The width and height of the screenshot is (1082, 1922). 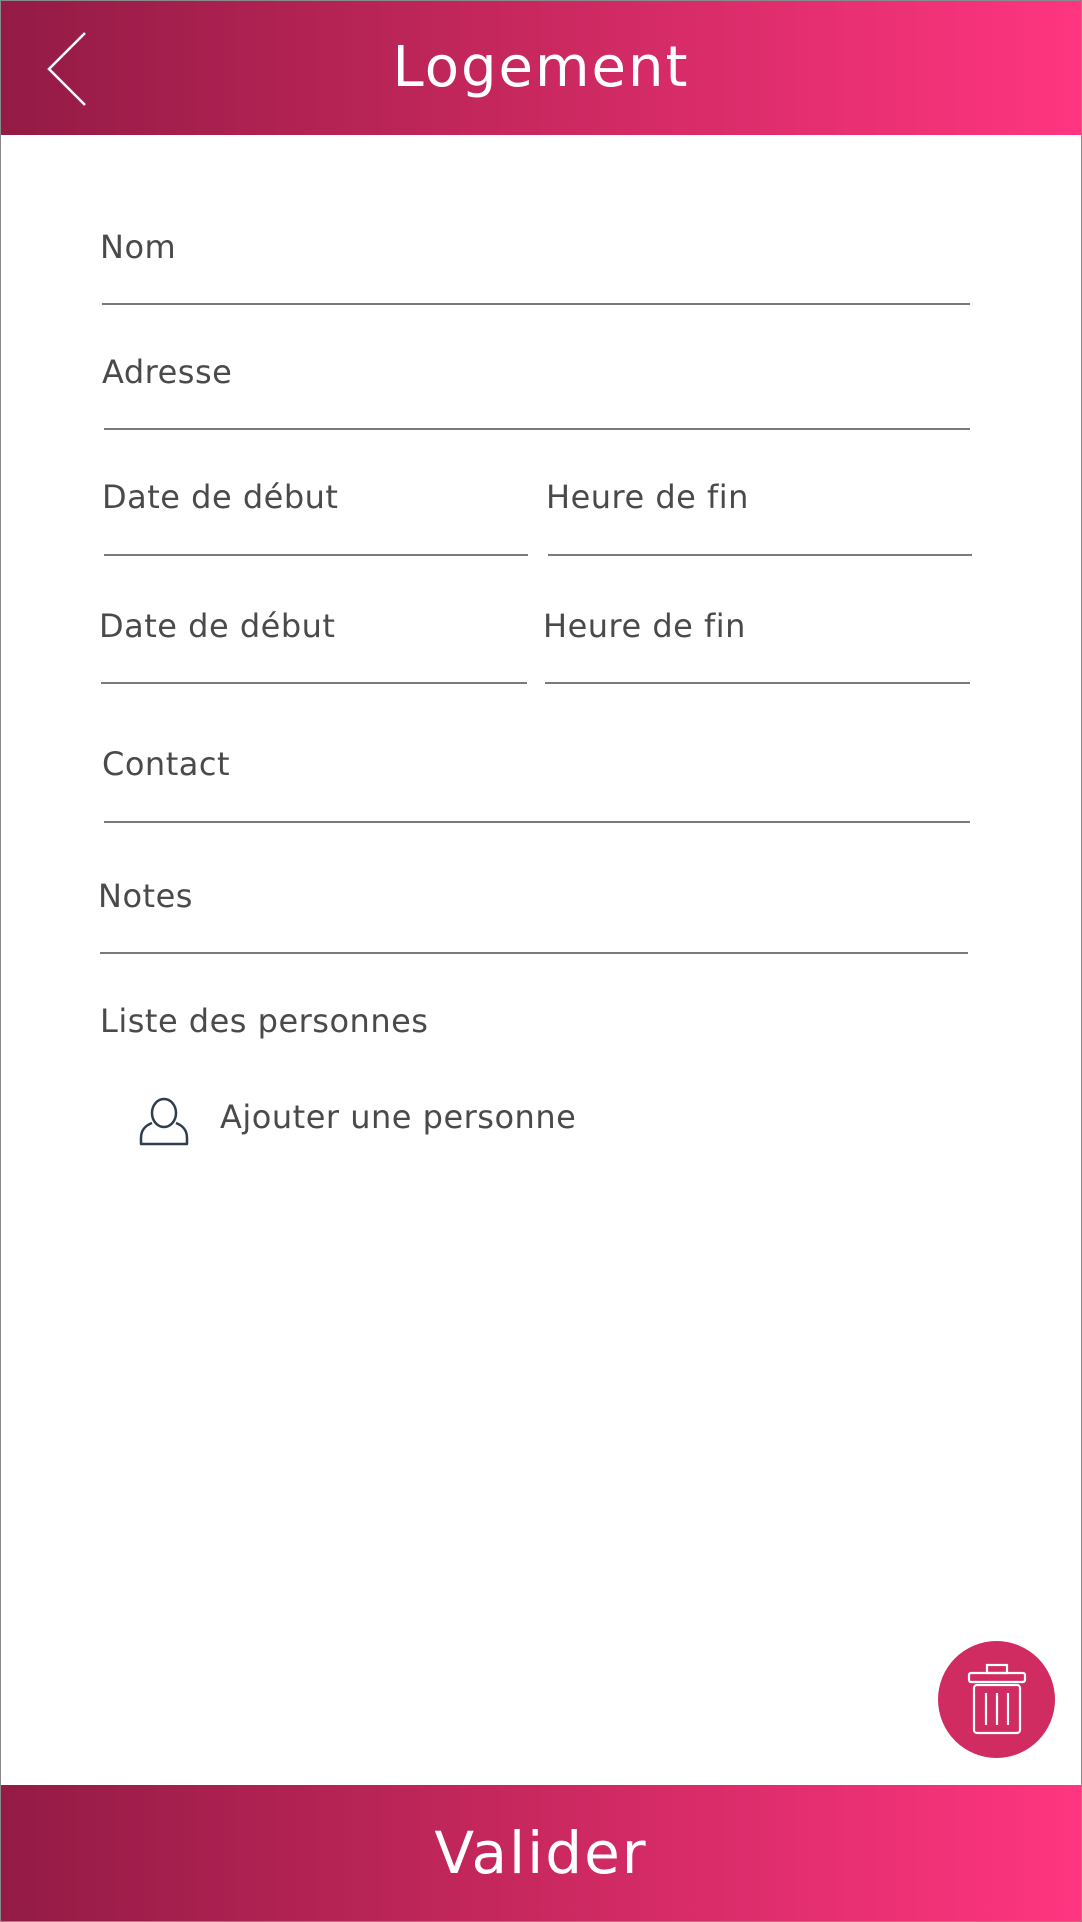 I want to click on end-time-field-2: Heure de fin, so click(x=756, y=647).